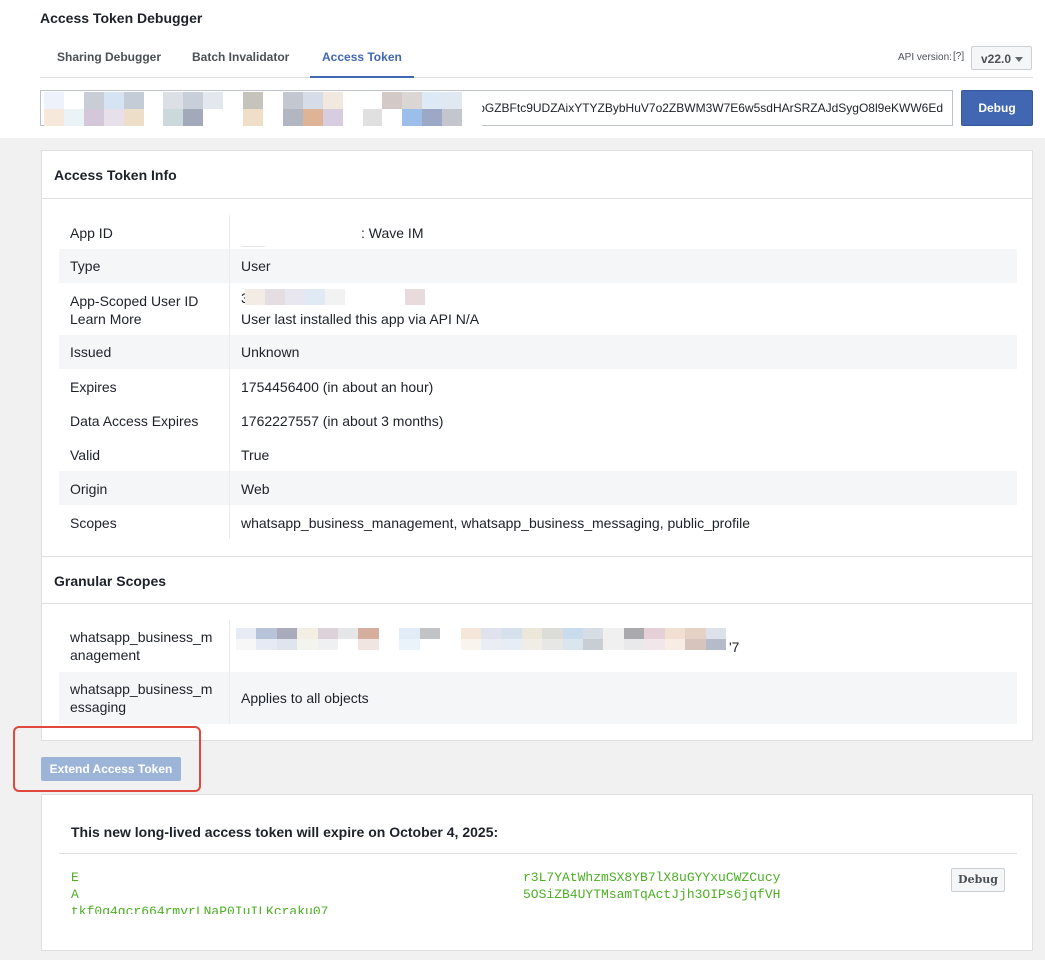 The image size is (1045, 960). Describe the element at coordinates (538, 853) in the screenshot. I see `divider` at that location.